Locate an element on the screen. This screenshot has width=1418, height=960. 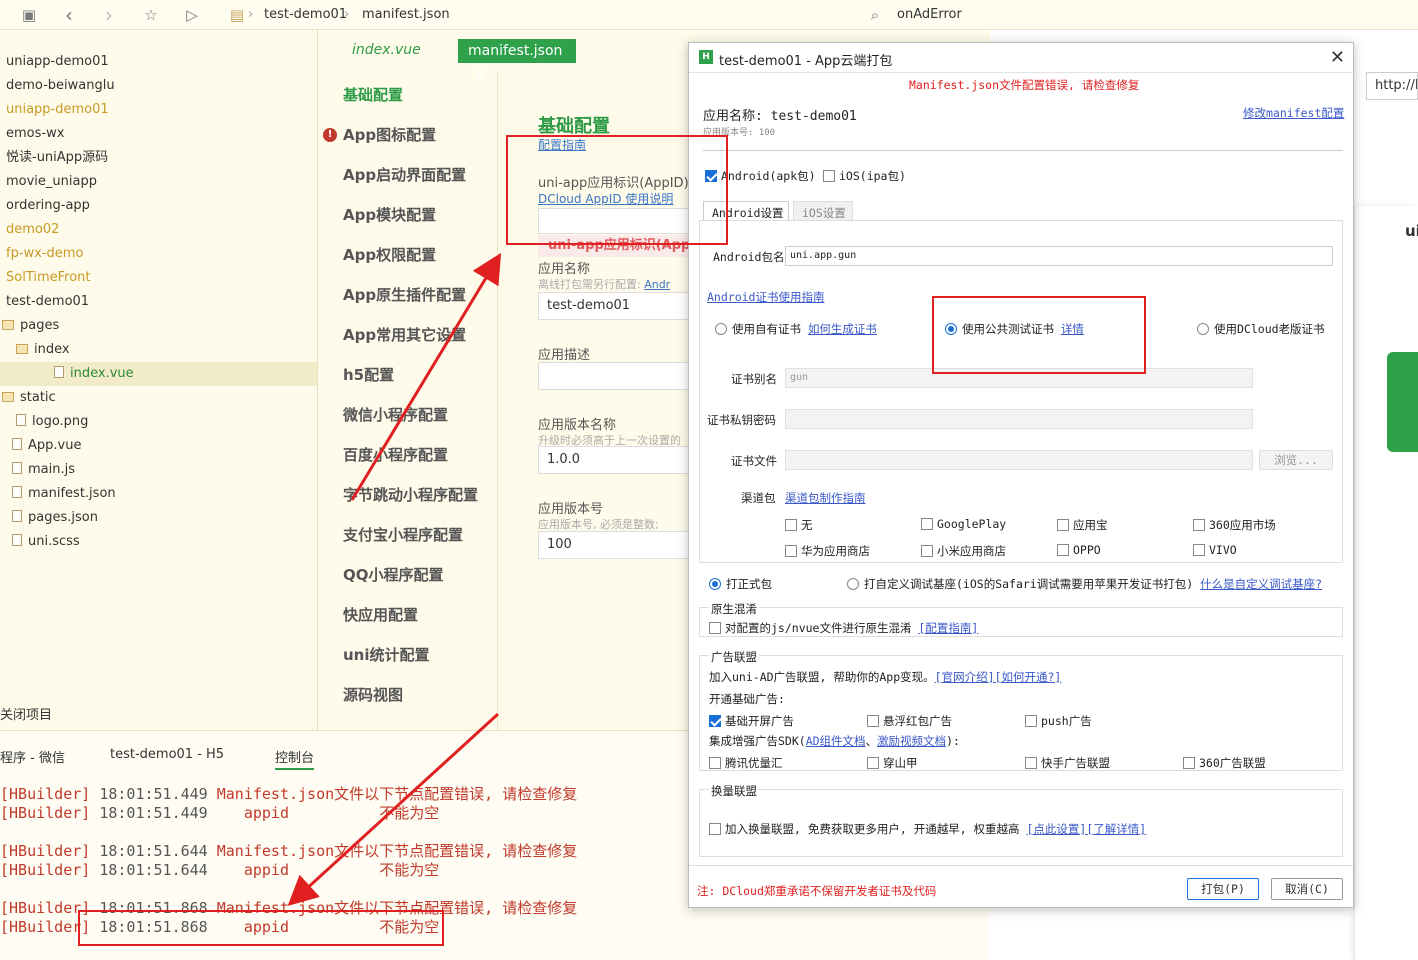
arrow-up is located at coordinates (426, 376).